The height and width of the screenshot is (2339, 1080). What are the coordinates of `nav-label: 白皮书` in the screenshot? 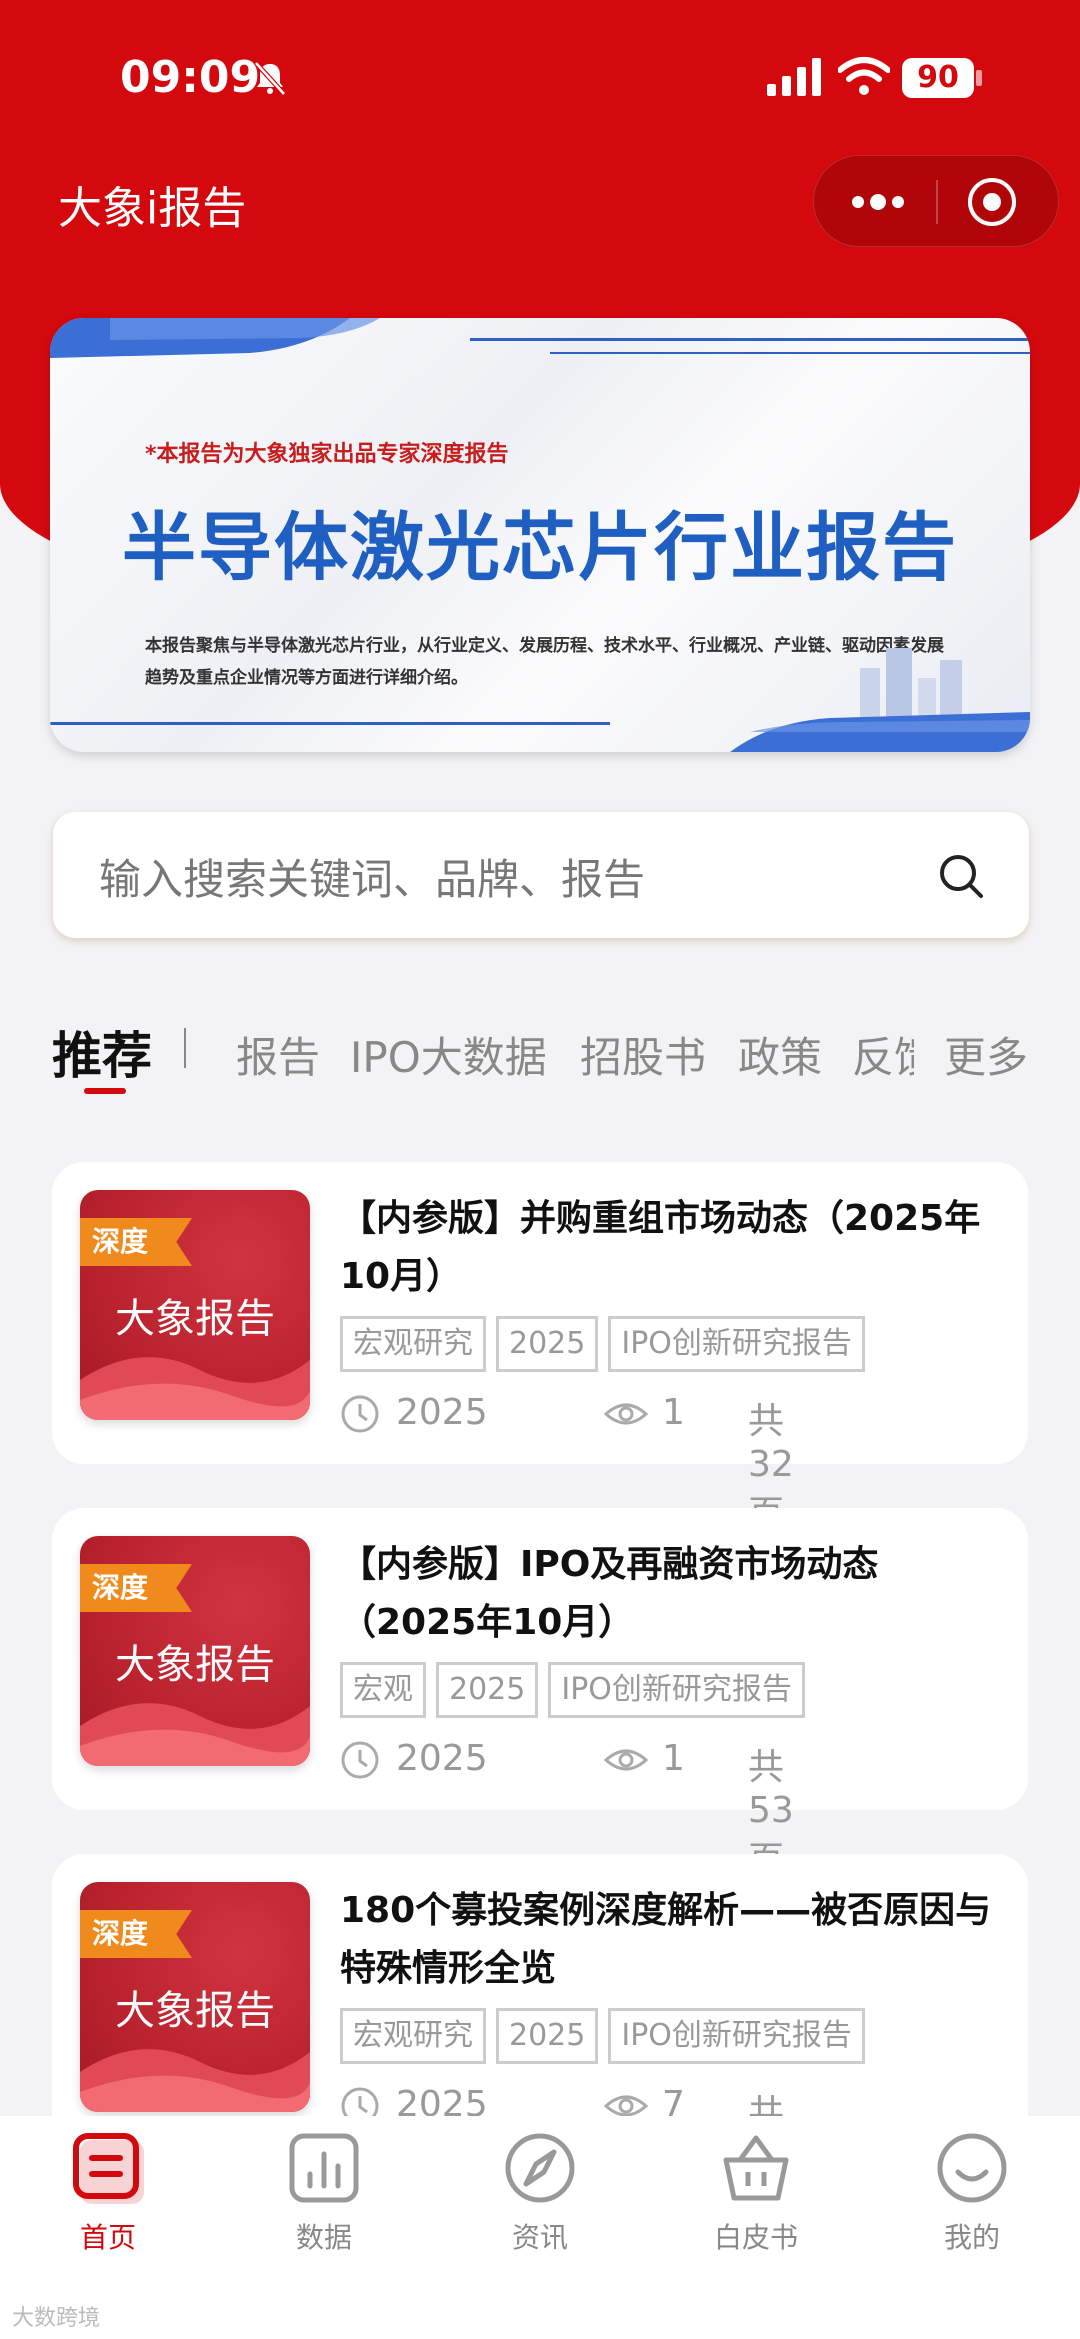 It's located at (755, 2237).